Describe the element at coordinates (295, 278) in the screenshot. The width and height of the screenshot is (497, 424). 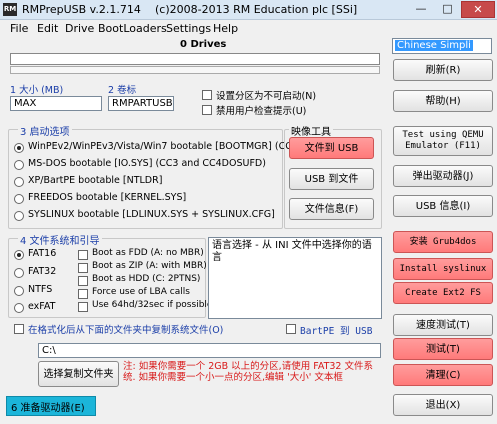
I see `info-textbox: 语言选择 - 从 INI 文件中选择你的语言` at that location.